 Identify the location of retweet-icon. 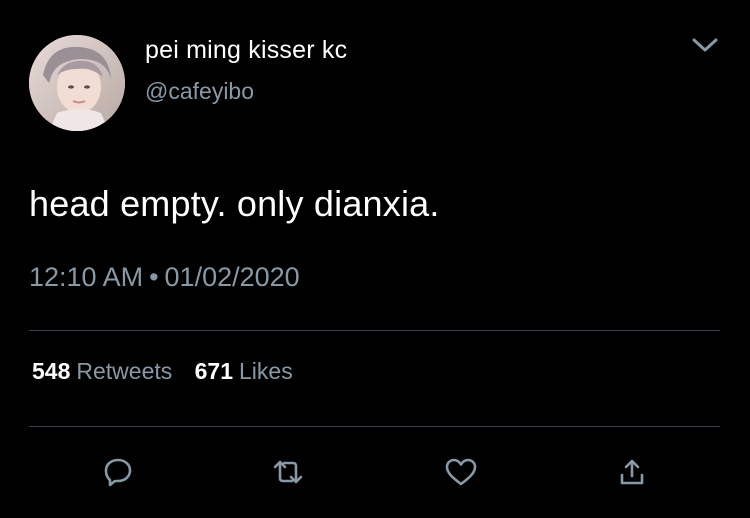
(288, 472).